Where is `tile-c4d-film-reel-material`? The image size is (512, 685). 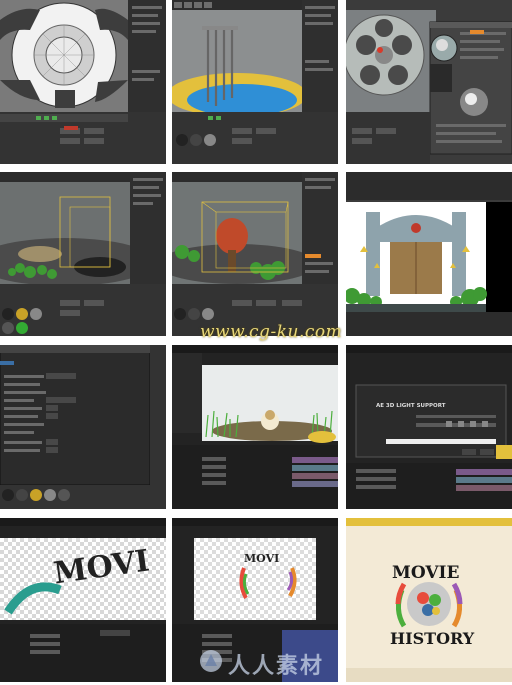
tile-c4d-film-reel-material is located at coordinates (429, 82).